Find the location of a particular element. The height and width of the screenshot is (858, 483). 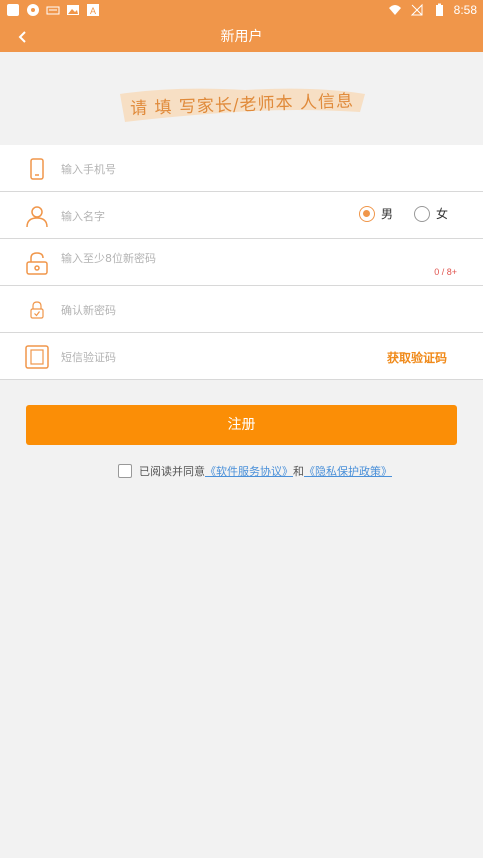

confirm-password-input: 确认新密码 is located at coordinates (88, 310).